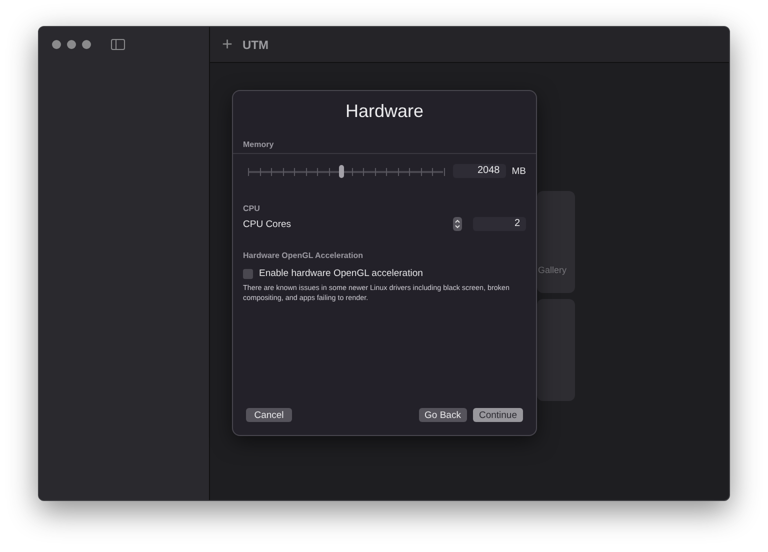 The width and height of the screenshot is (768, 552). I want to click on cancel-button: Cancel, so click(269, 415).